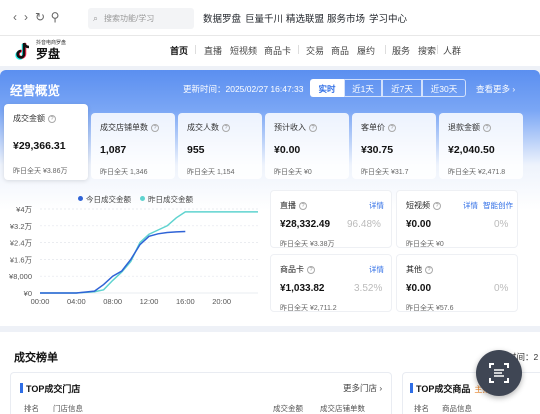  I want to click on y-tick-label: ¥2.4万, so click(21, 243).